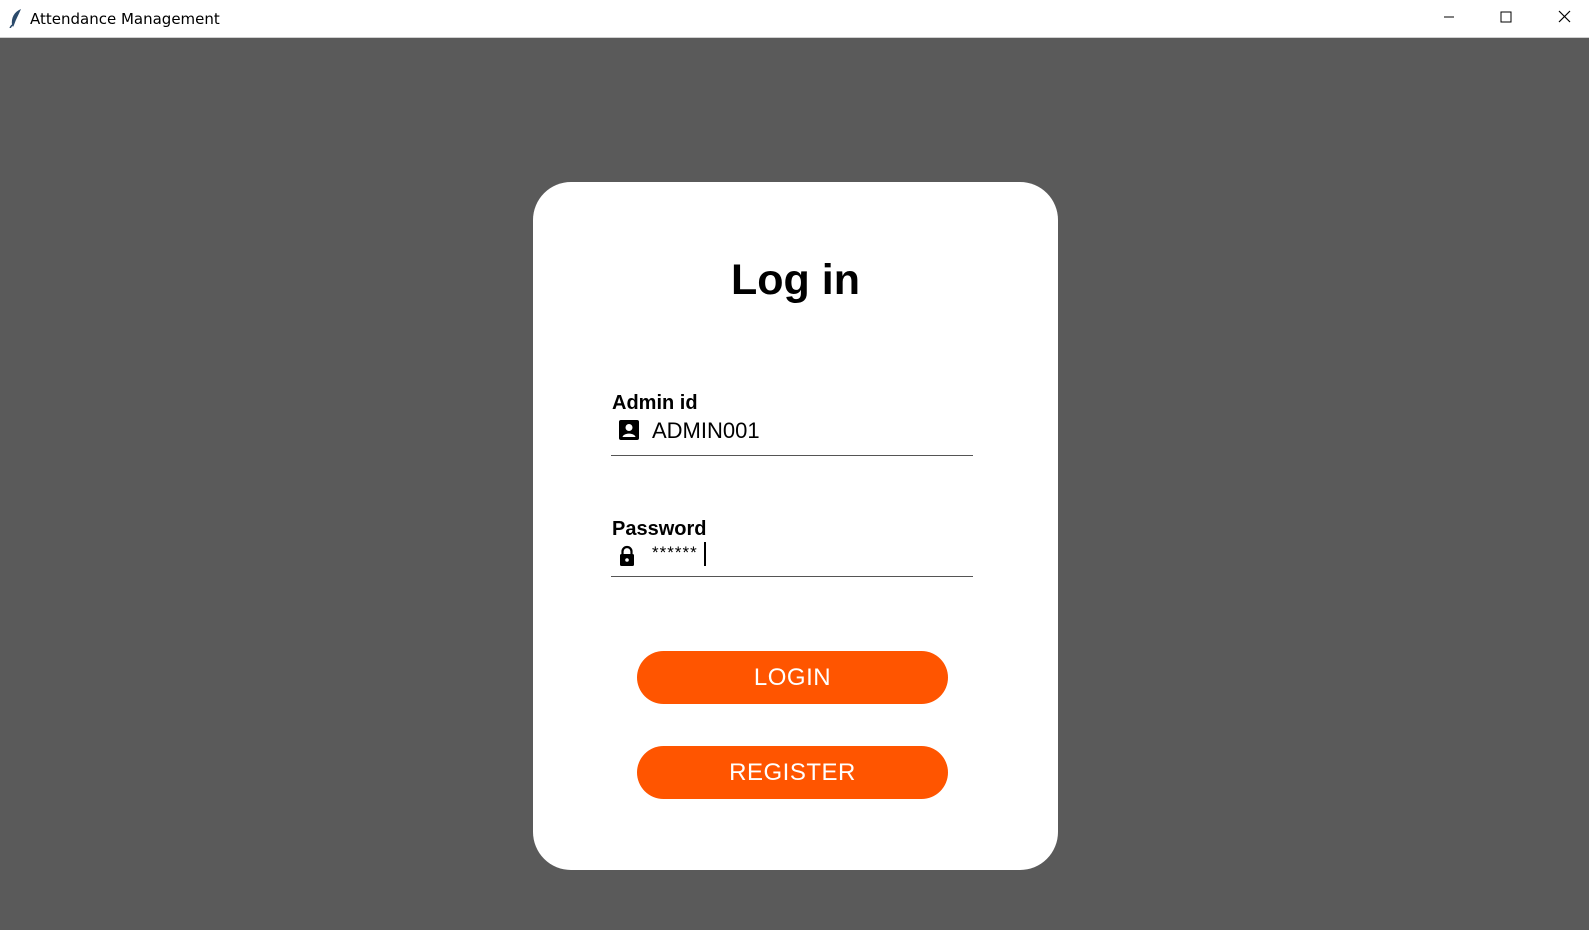  I want to click on page-title: Log in, so click(795, 280).